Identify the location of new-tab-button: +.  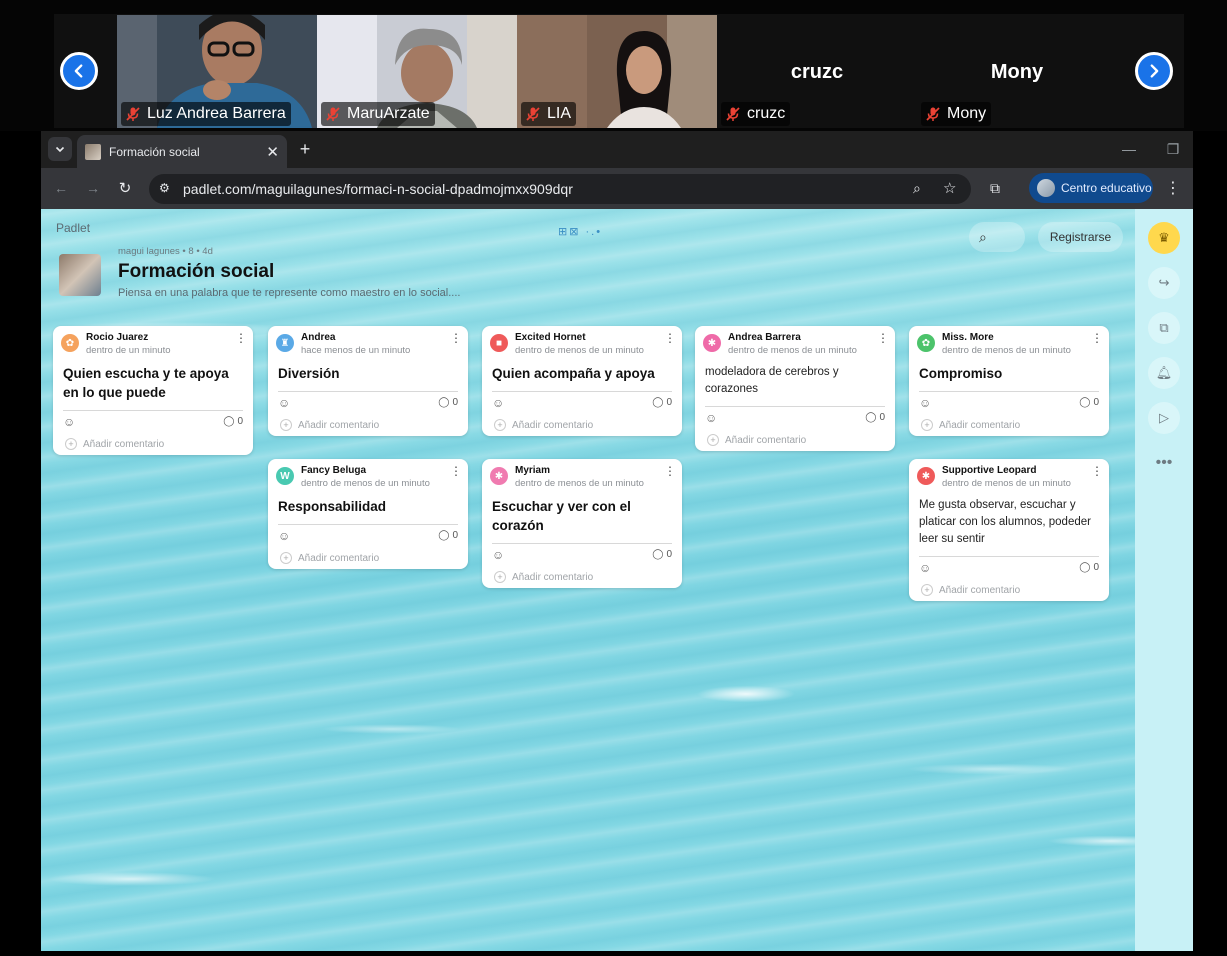
(305, 149).